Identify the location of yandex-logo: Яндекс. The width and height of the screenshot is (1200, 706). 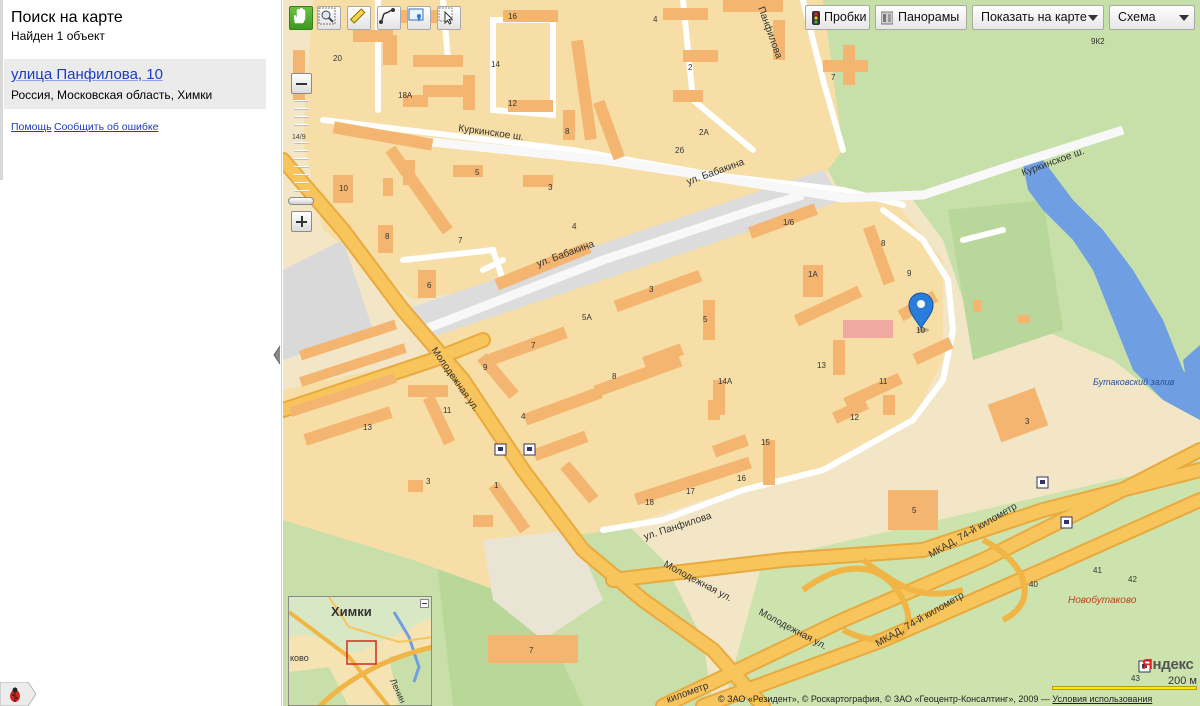
(1168, 664).